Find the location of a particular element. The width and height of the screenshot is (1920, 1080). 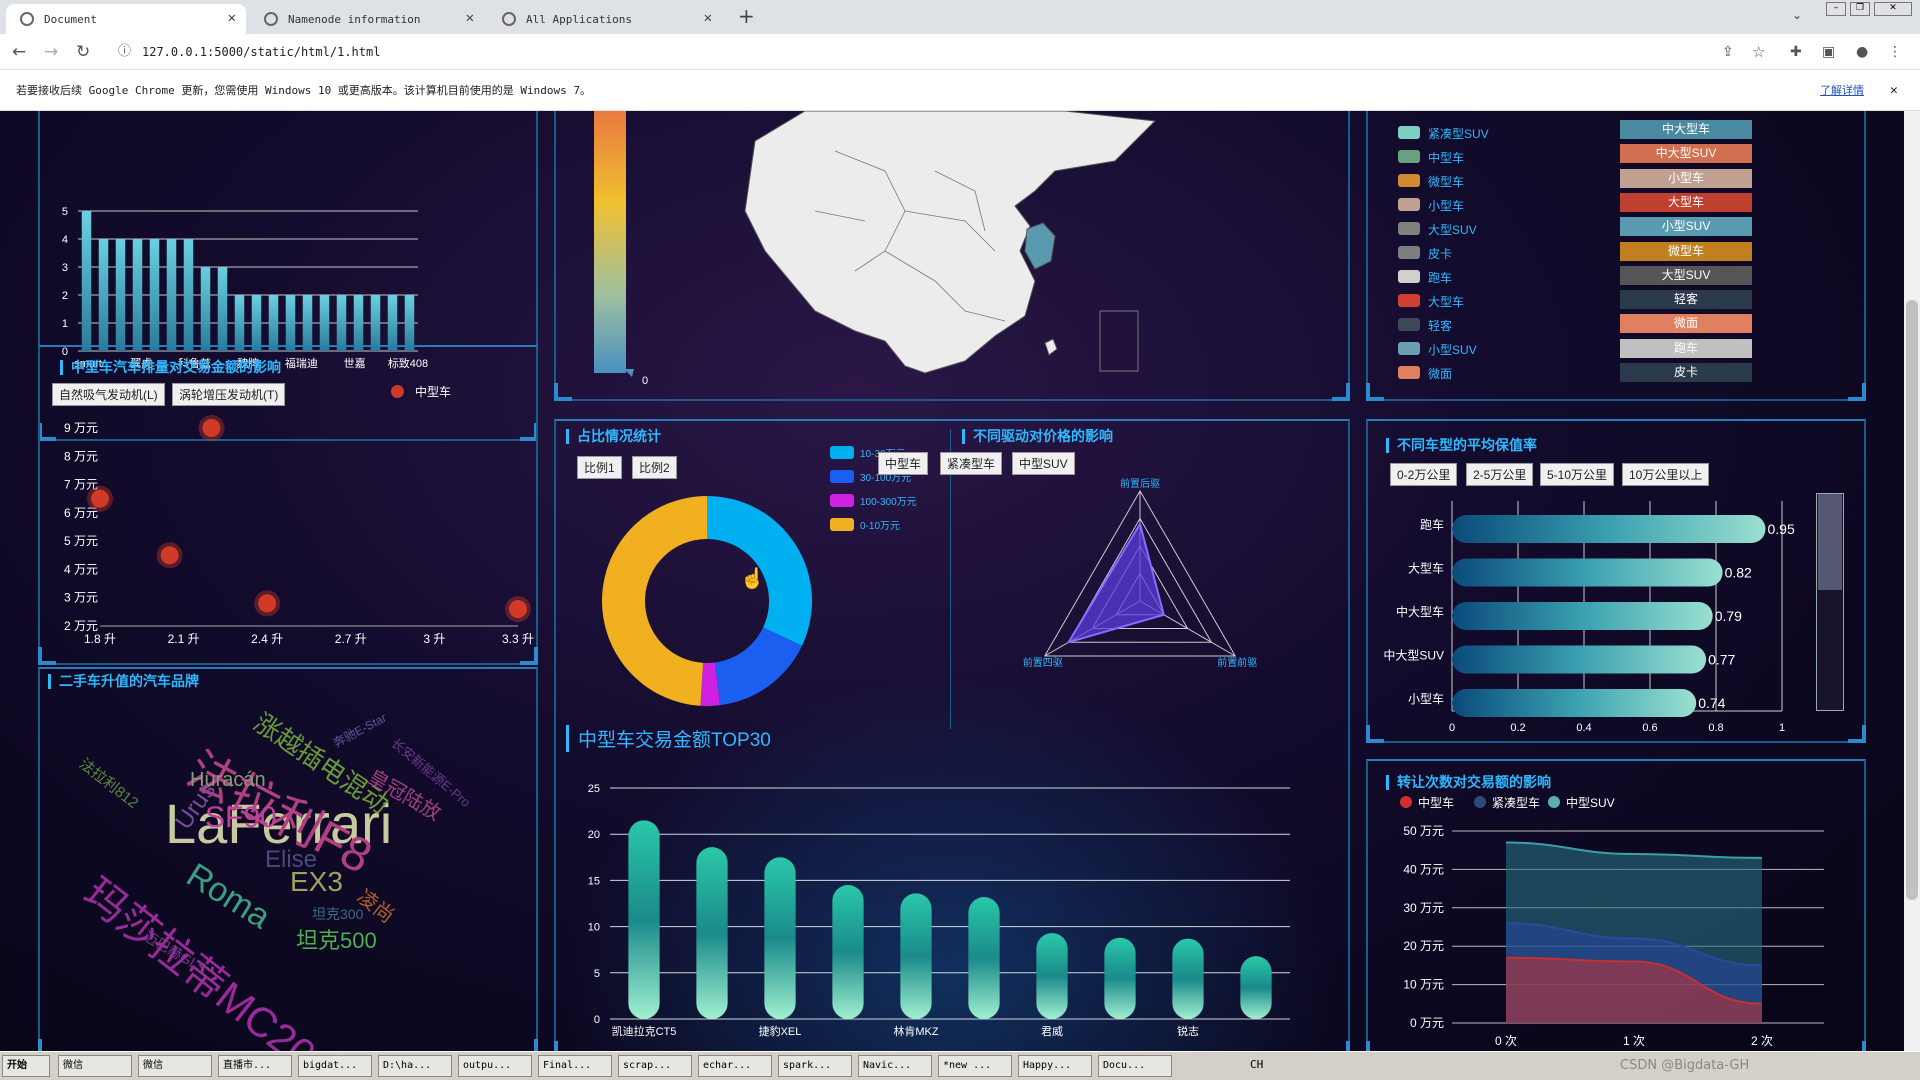

ratio2-button: 比例2 is located at coordinates (654, 467).